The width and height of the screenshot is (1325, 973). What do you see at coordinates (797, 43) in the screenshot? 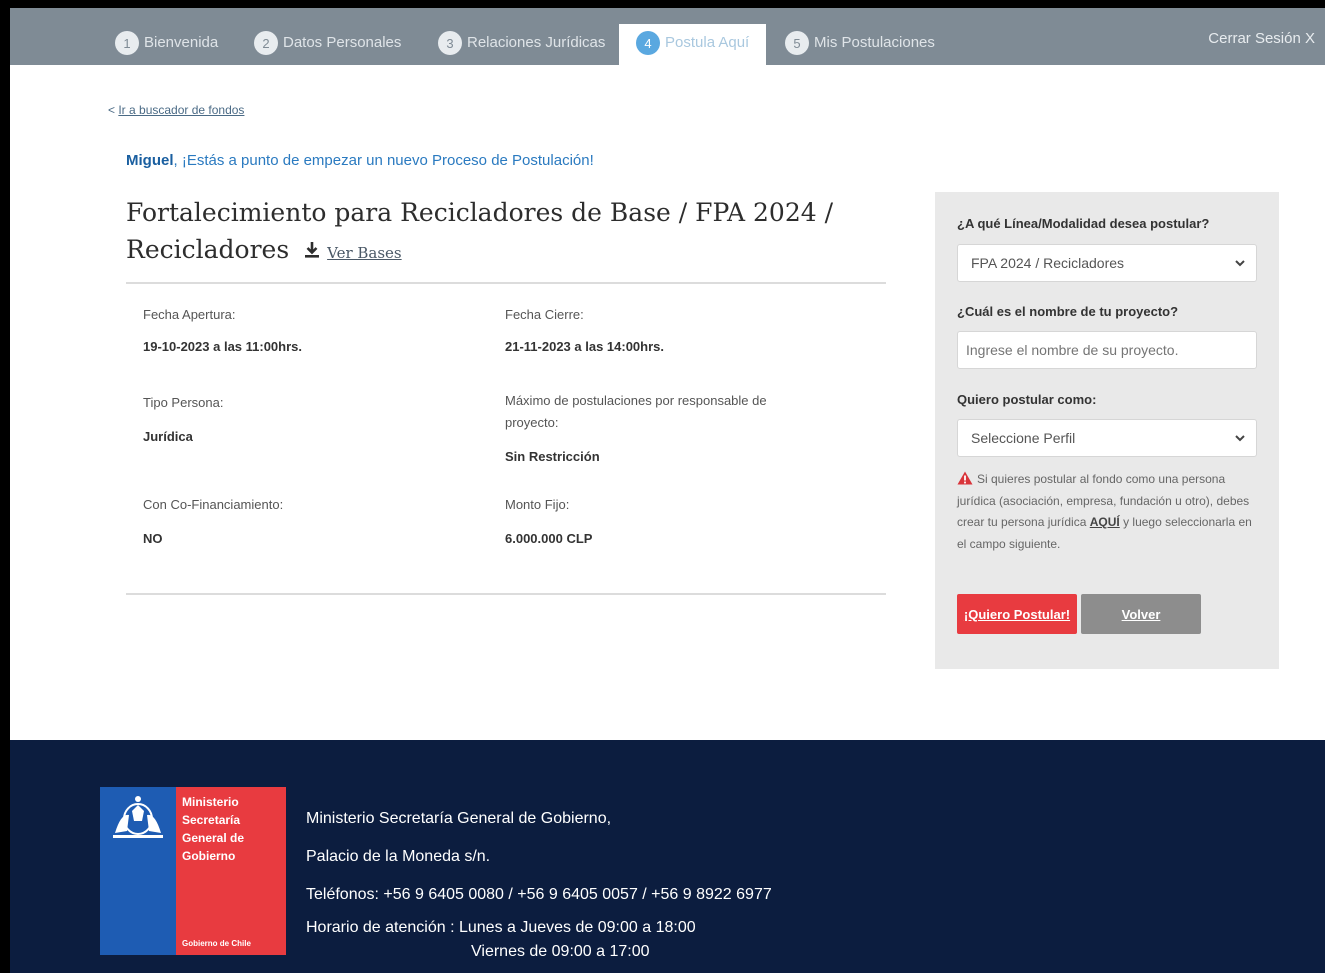
I see `step-number: 5` at bounding box center [797, 43].